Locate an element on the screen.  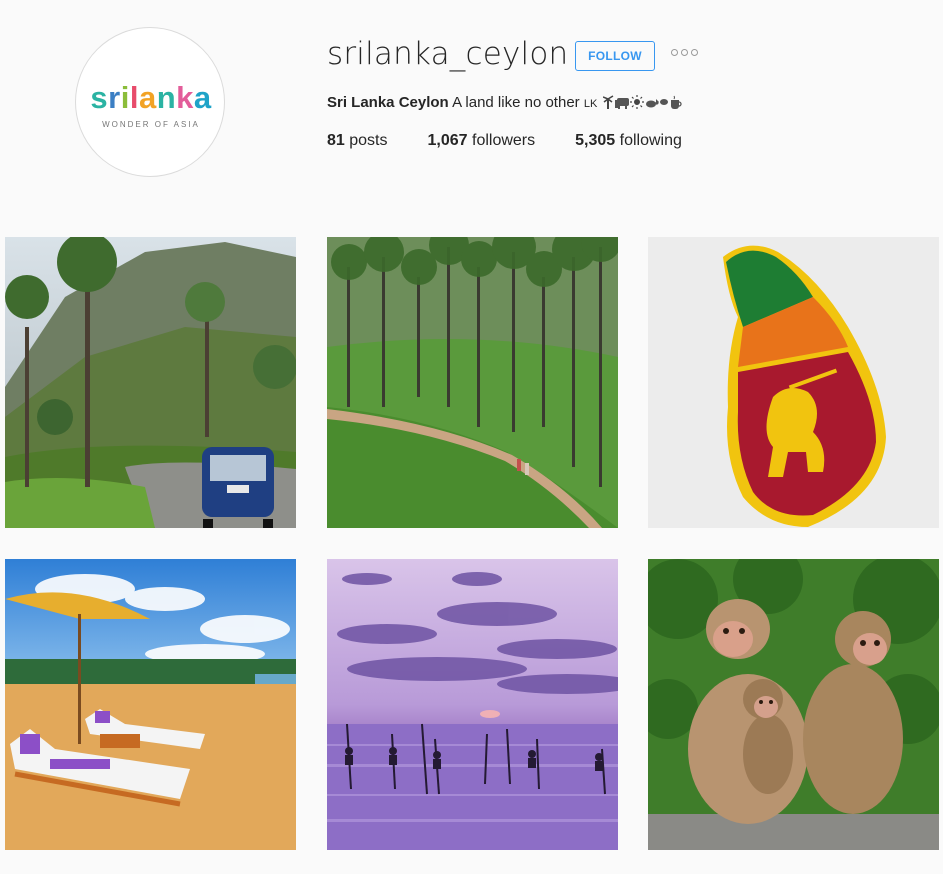
more-options-button is located at coordinates (684, 52).